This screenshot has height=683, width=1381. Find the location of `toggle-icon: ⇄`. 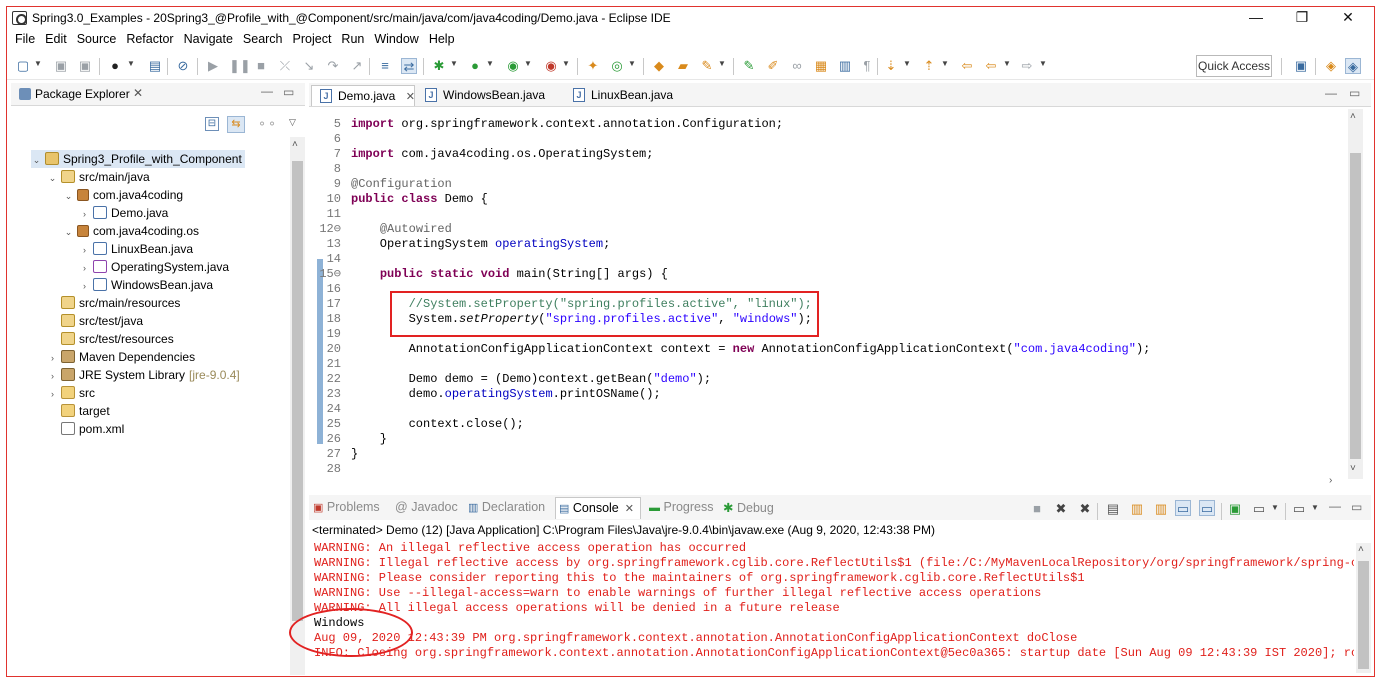

toggle-icon: ⇄ is located at coordinates (409, 66).